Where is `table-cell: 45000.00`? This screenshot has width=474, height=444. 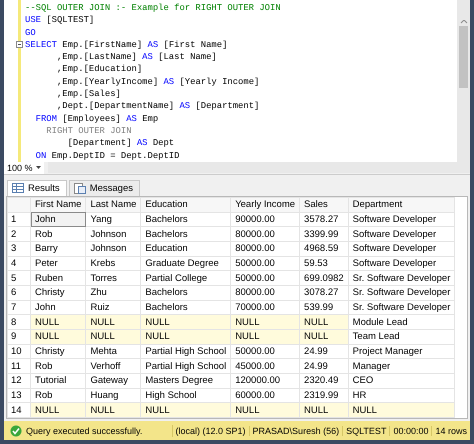
table-cell: 45000.00 is located at coordinates (265, 366).